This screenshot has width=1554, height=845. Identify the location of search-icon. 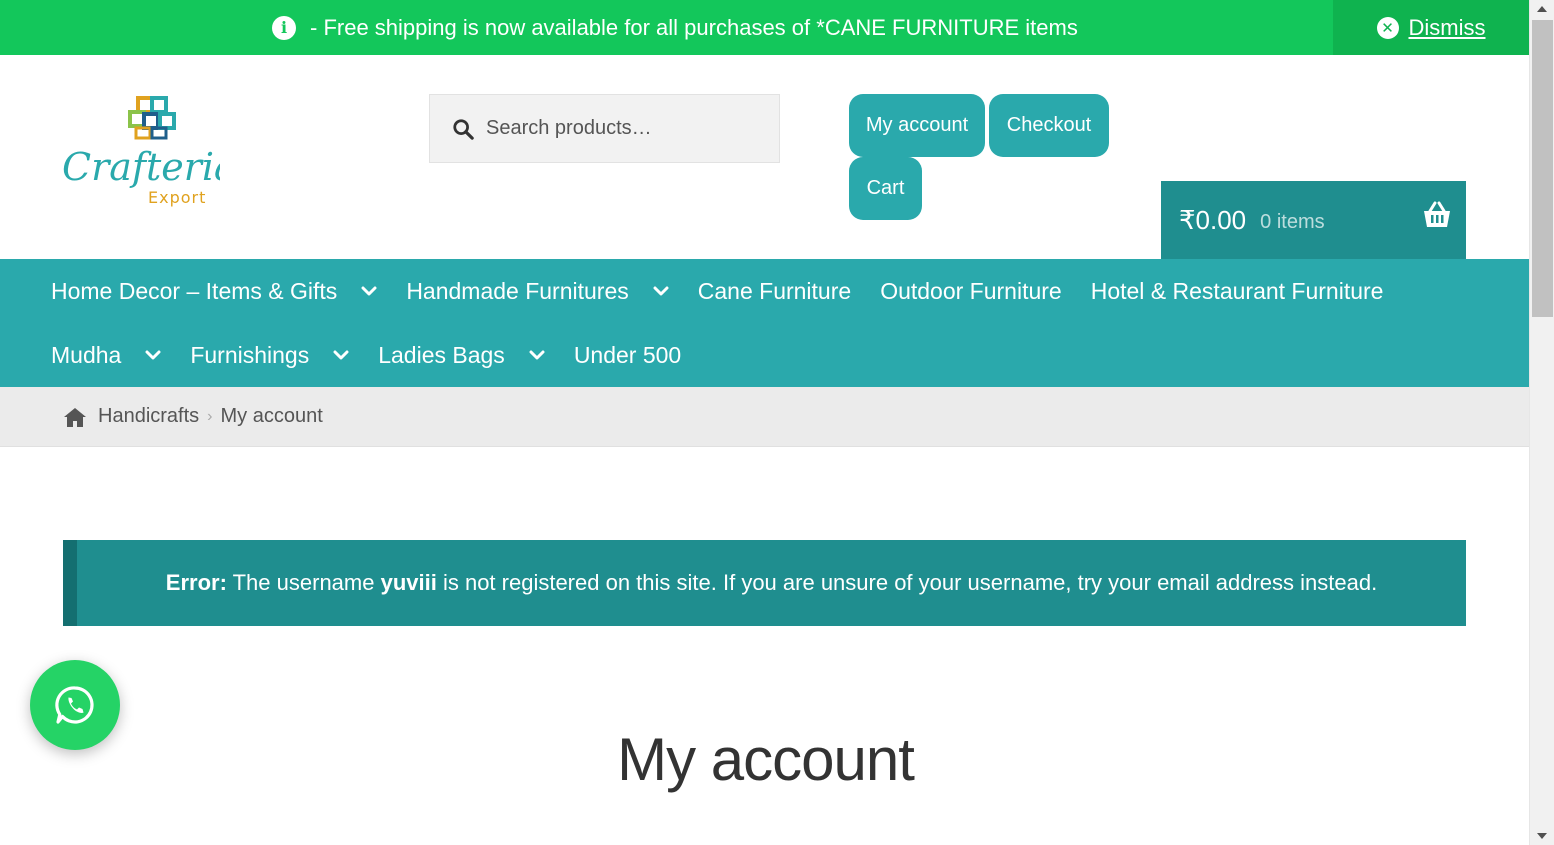
(463, 129).